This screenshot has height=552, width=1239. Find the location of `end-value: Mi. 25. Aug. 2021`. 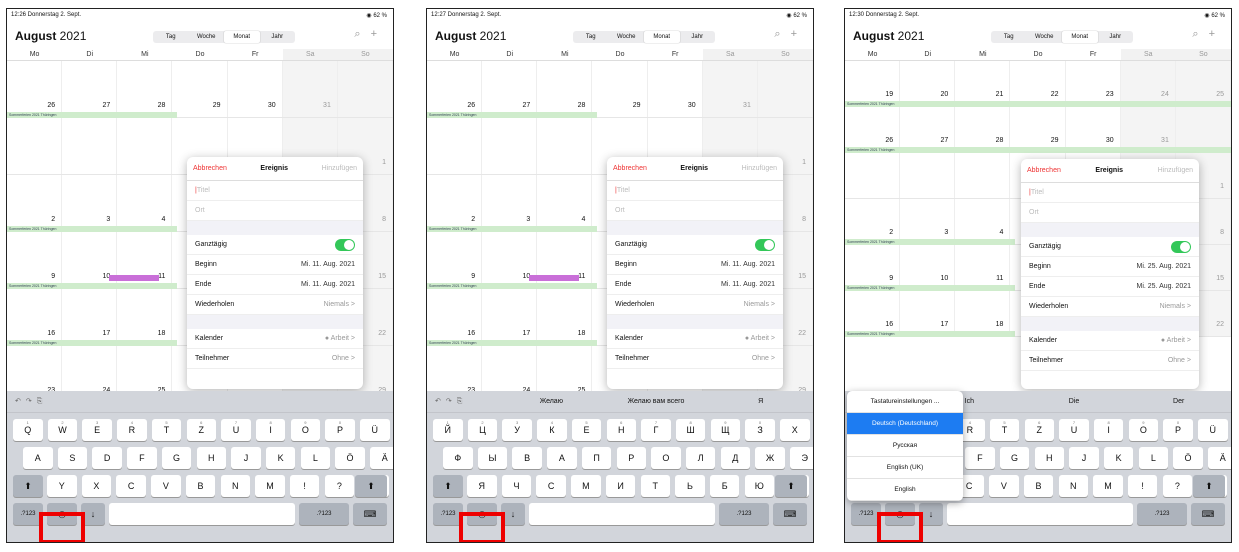

end-value: Mi. 25. Aug. 2021 is located at coordinates (1164, 286).